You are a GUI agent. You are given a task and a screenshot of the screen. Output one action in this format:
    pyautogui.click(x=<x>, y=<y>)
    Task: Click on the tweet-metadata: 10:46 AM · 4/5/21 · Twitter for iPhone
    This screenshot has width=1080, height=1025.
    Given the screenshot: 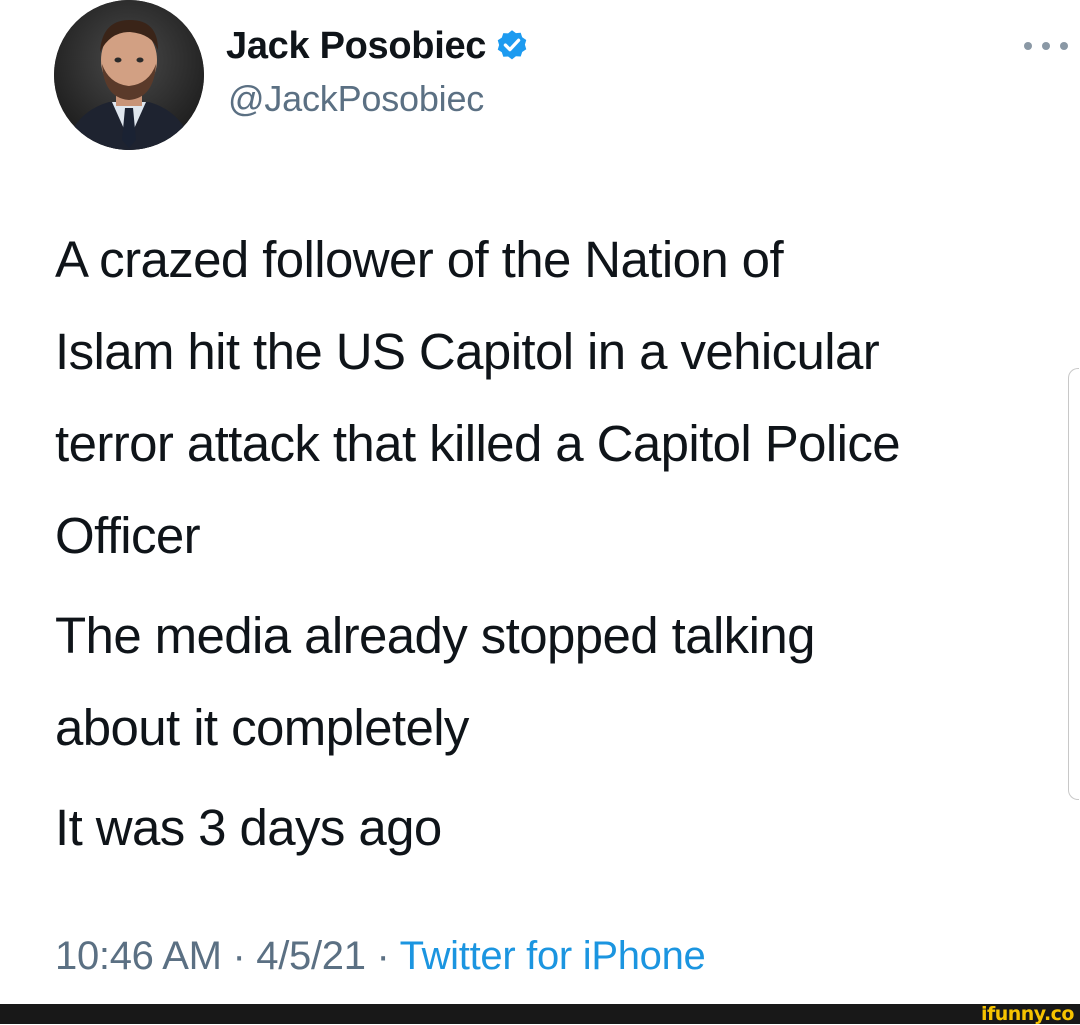 What is the action you would take?
    pyautogui.click(x=380, y=956)
    